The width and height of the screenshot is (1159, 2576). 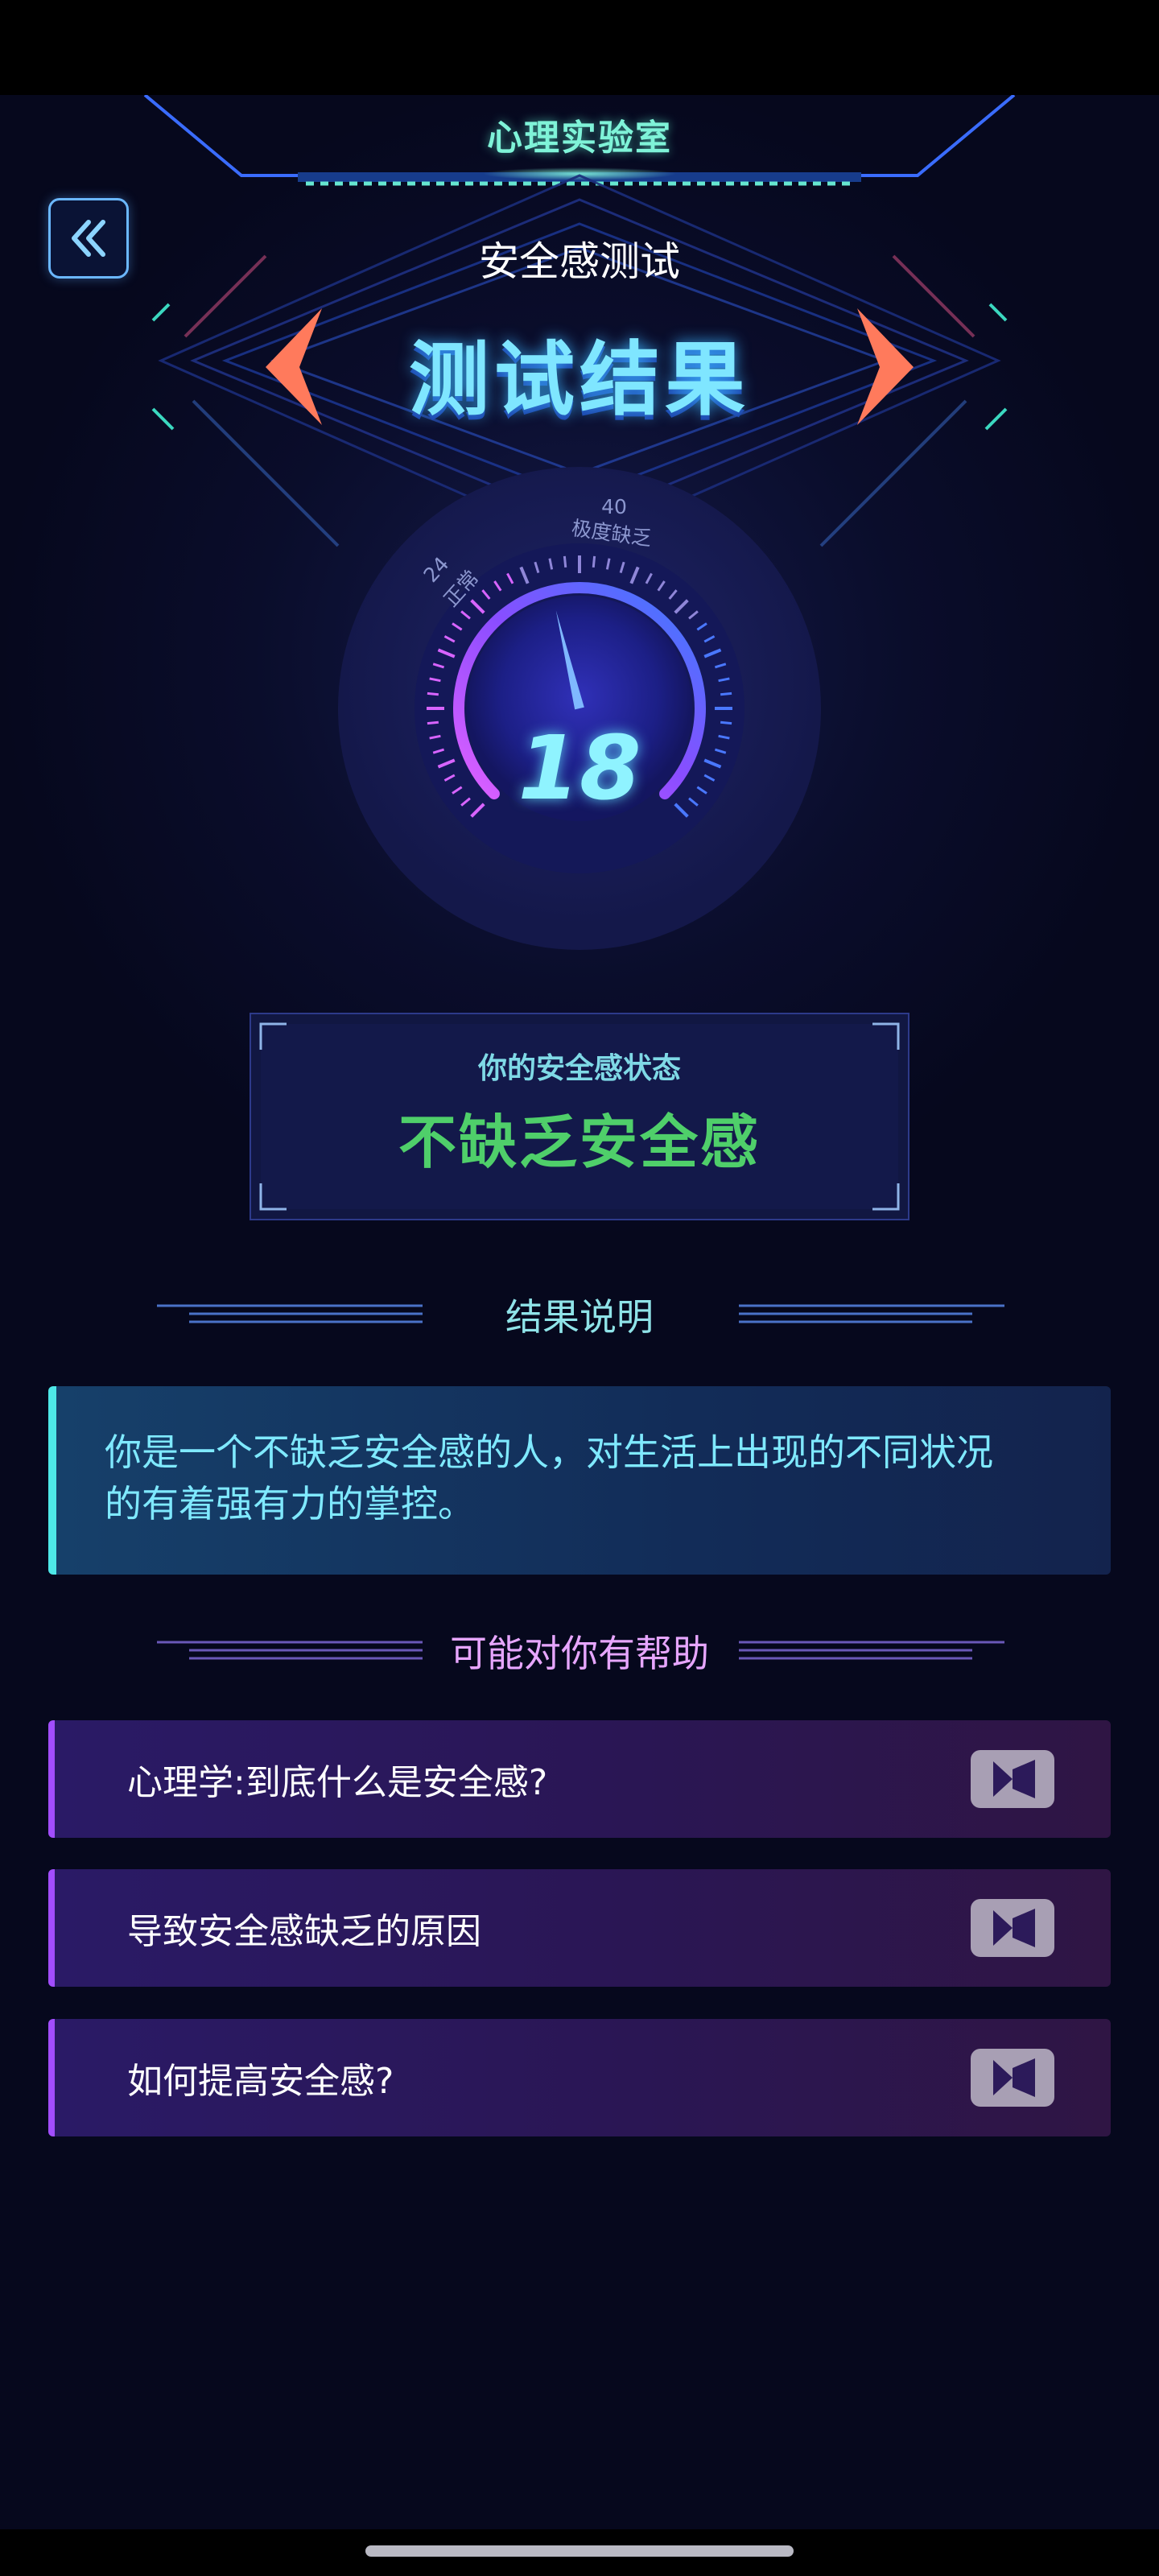 What do you see at coordinates (579, 2551) in the screenshot?
I see `home-indicator` at bounding box center [579, 2551].